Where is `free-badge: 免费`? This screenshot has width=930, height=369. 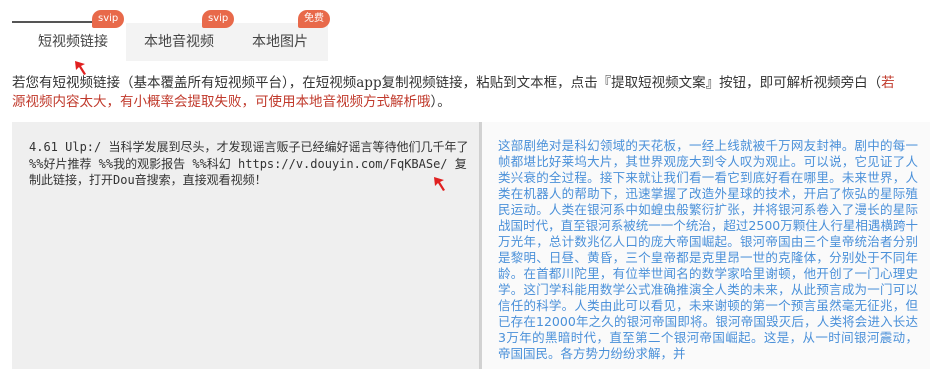 free-badge: 免费 is located at coordinates (314, 19).